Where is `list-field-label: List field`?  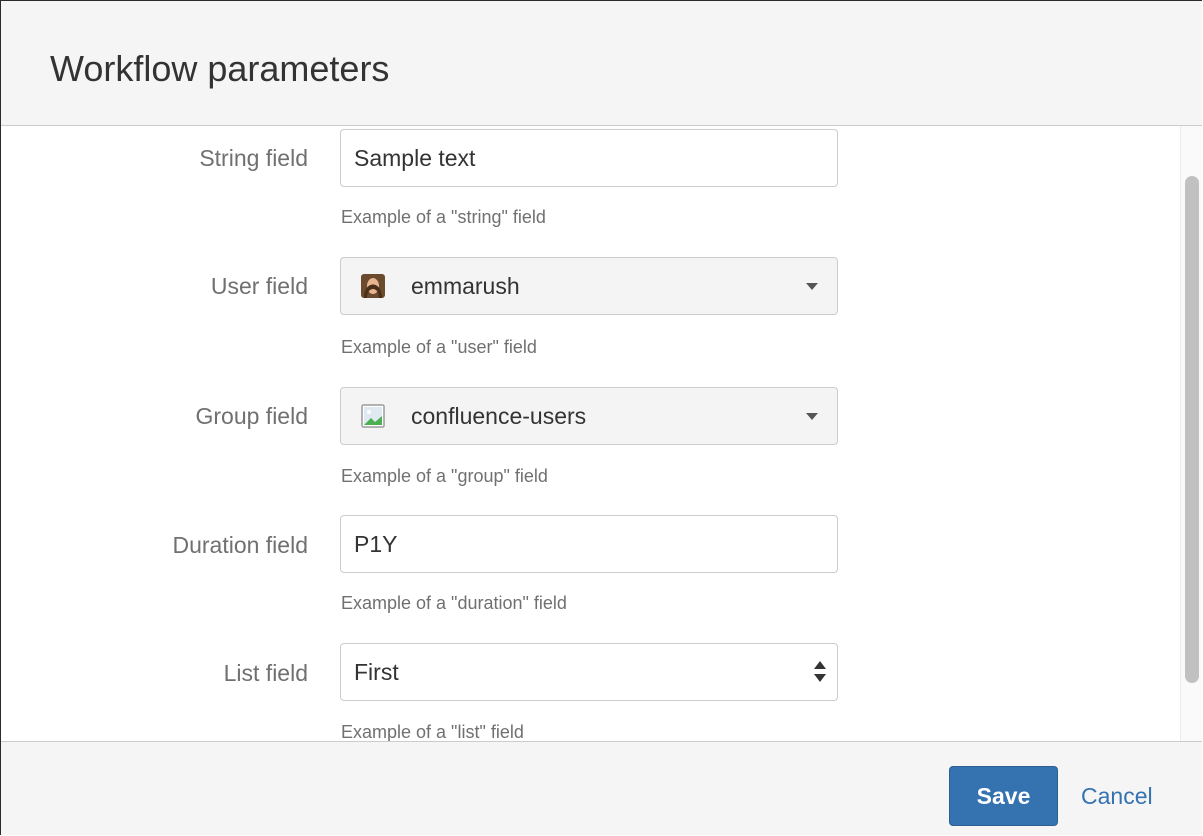 list-field-label: List field is located at coordinates (265, 673).